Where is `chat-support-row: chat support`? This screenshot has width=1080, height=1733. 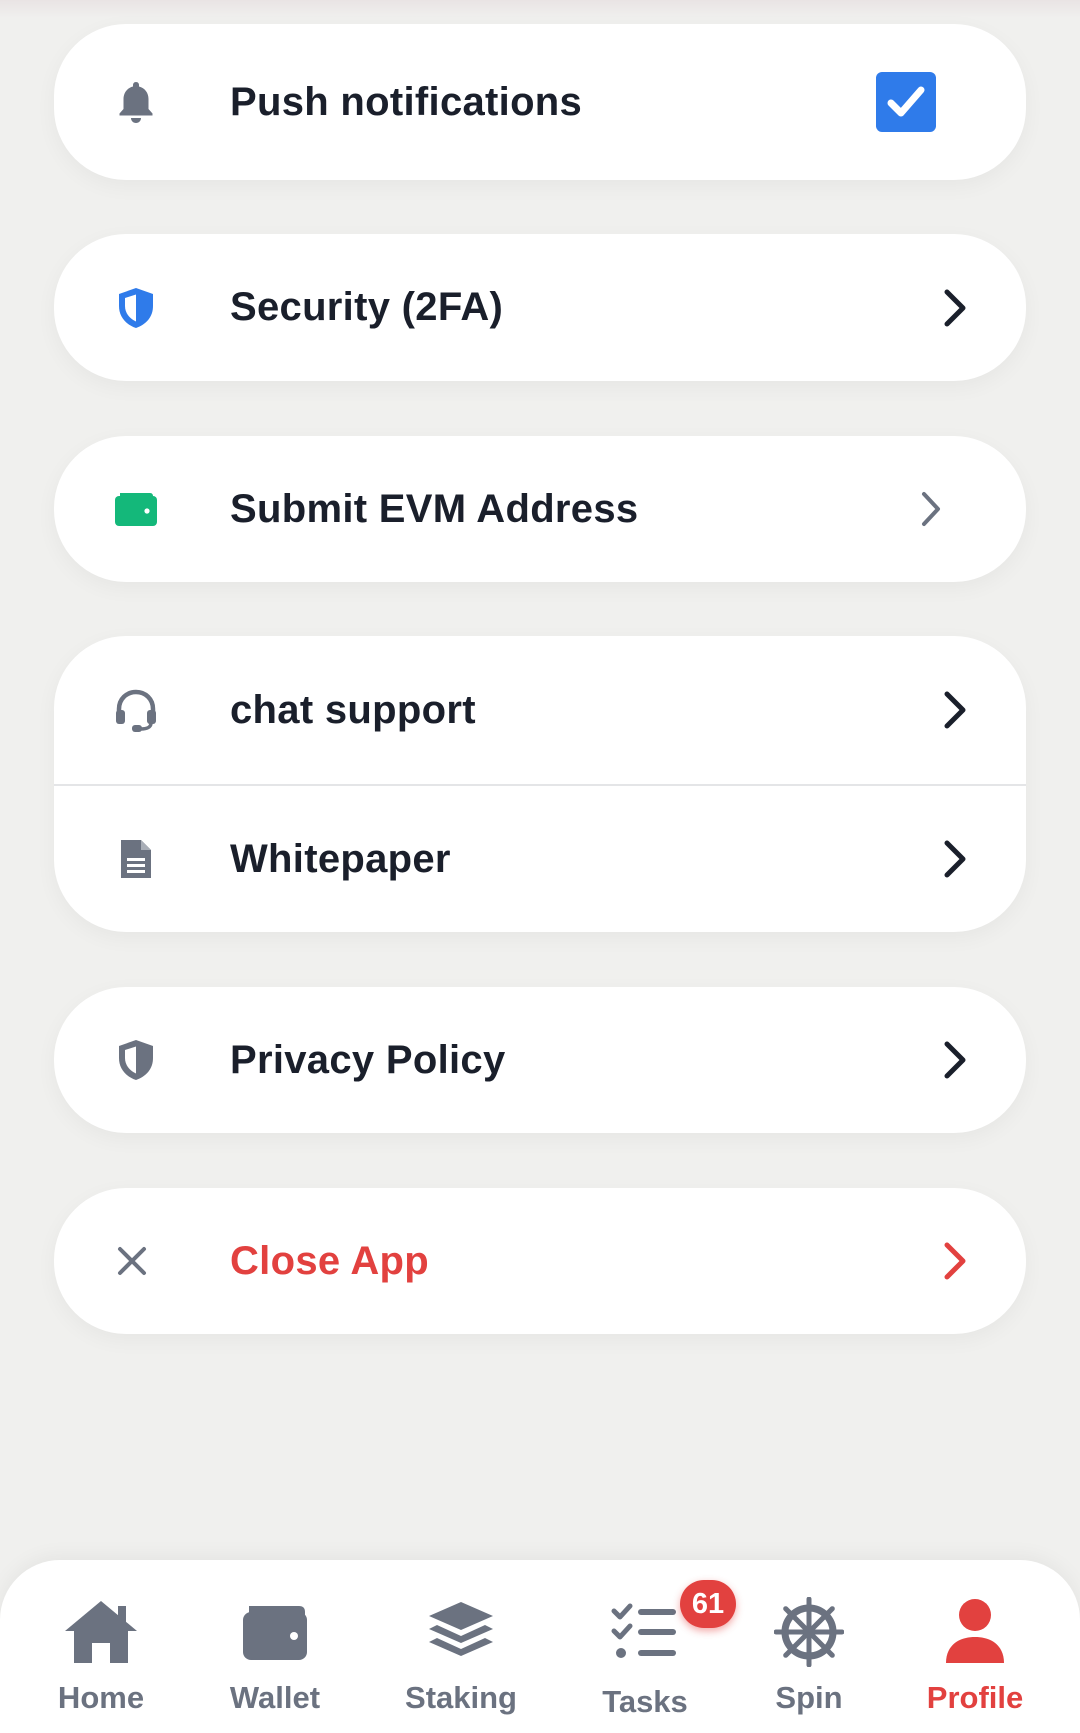 chat-support-row: chat support is located at coordinates (540, 710).